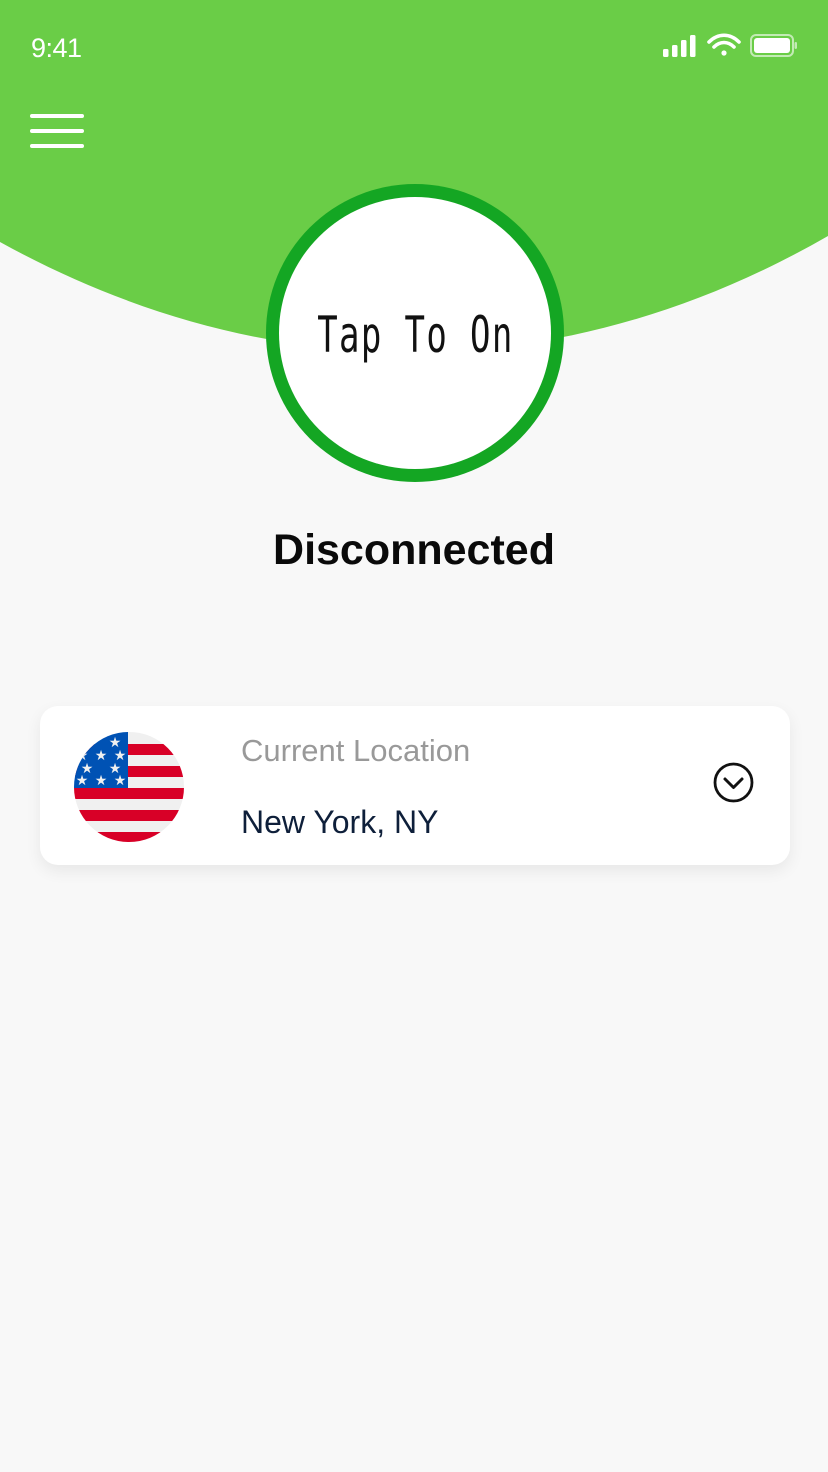 The image size is (828, 1472). I want to click on us-flag-icon: ★ ★ ★ ★ ★ ★ ★ ★ ★ ★ ★, so click(129, 787).